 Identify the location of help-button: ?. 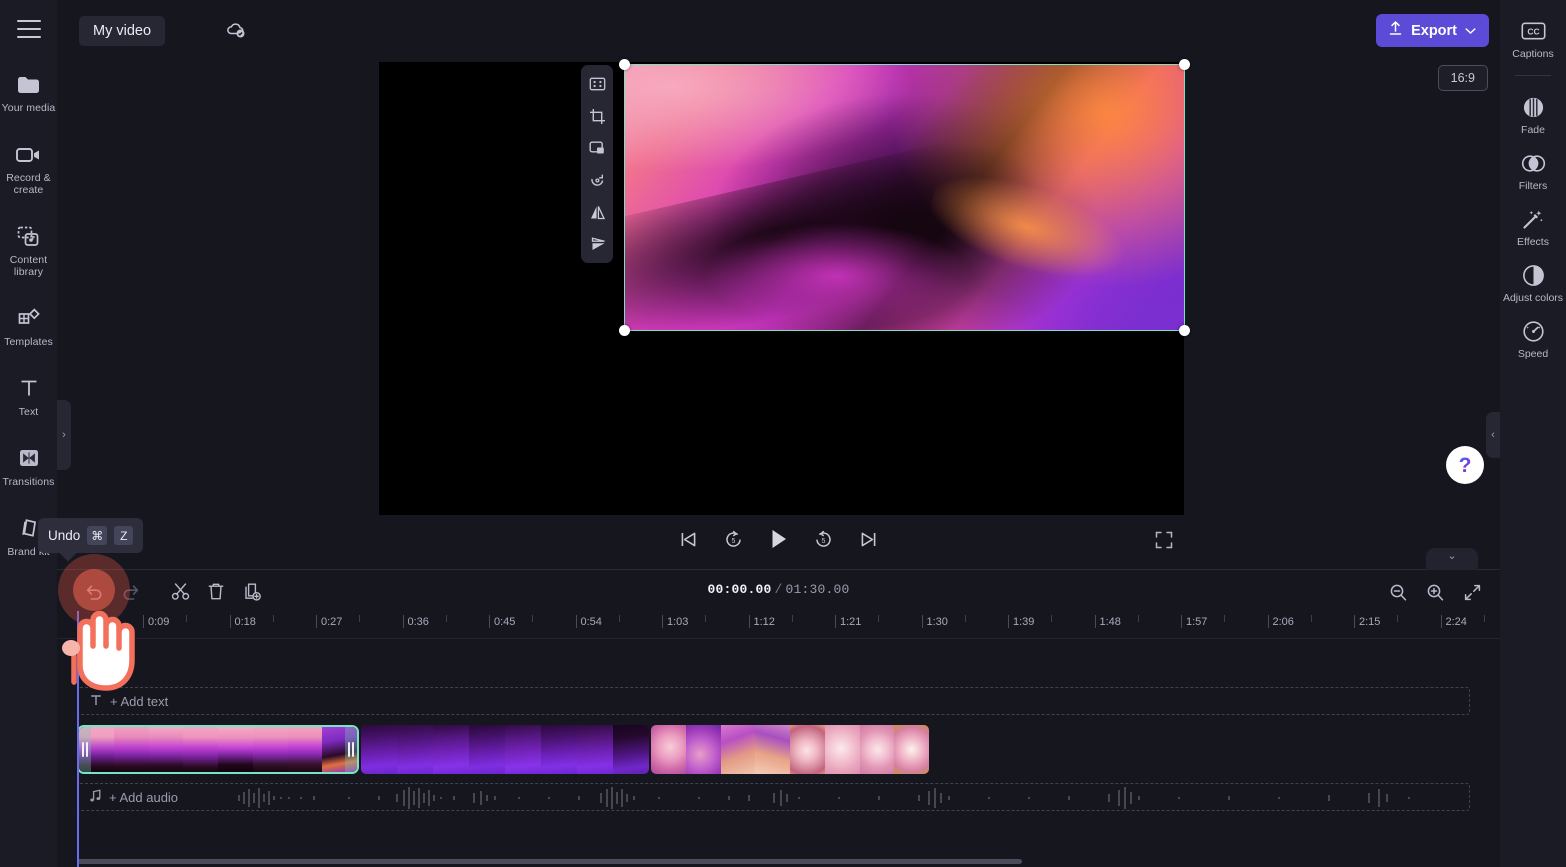
(1465, 465).